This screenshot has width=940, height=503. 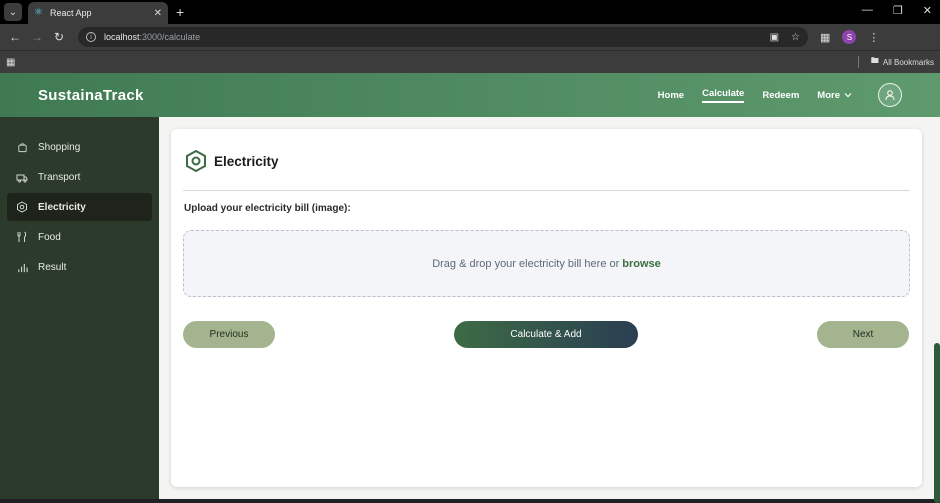 I want to click on brand-logo: SustainaTrack, so click(x=91, y=95).